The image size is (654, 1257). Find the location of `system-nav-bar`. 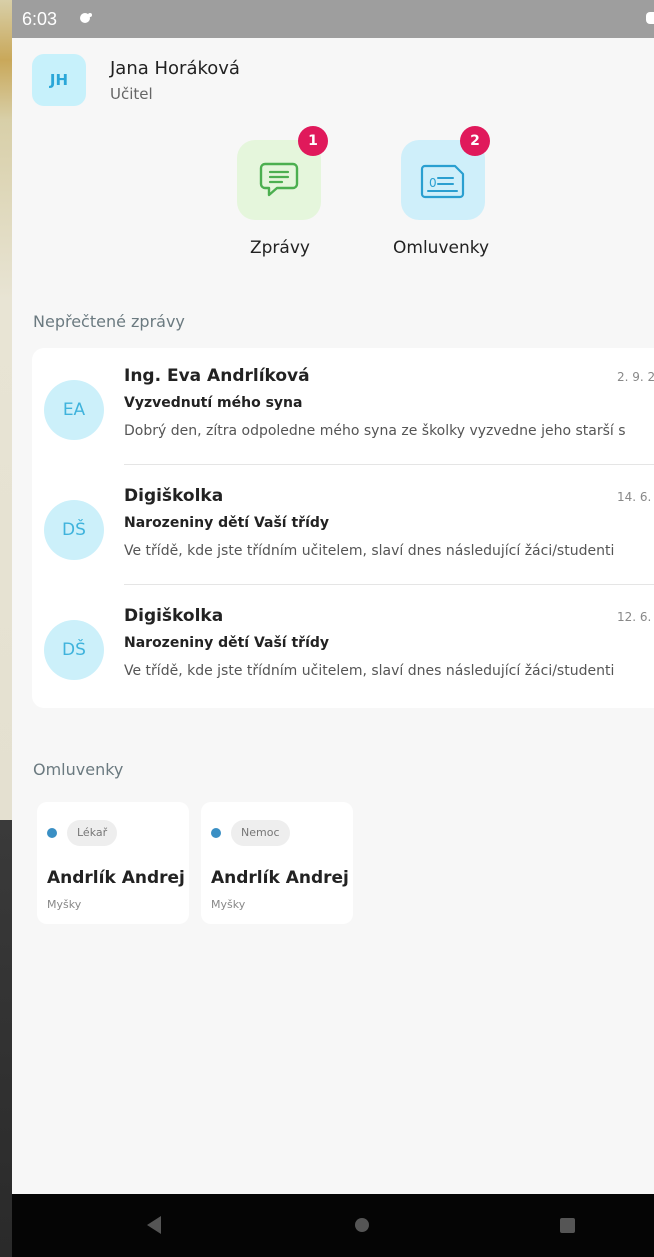

system-nav-bar is located at coordinates (333, 1225).